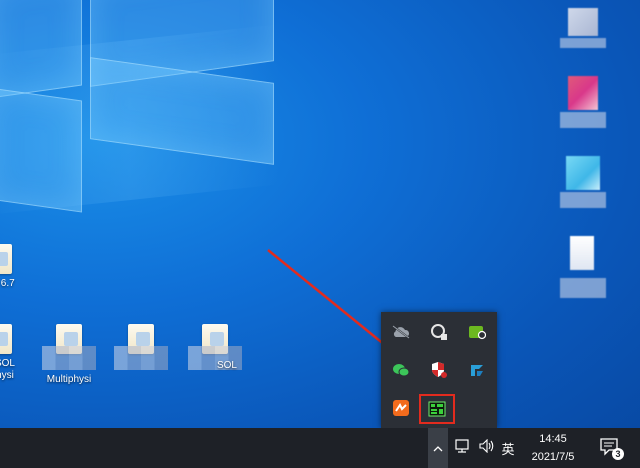  What do you see at coordinates (439, 370) in the screenshot?
I see `security-shield-icon` at bounding box center [439, 370].